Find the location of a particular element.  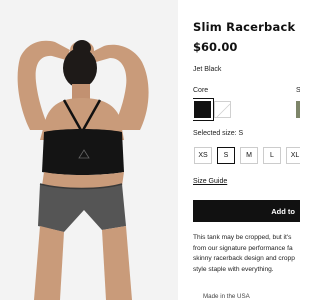

swatch-group-second-label: S is located at coordinates (298, 90).